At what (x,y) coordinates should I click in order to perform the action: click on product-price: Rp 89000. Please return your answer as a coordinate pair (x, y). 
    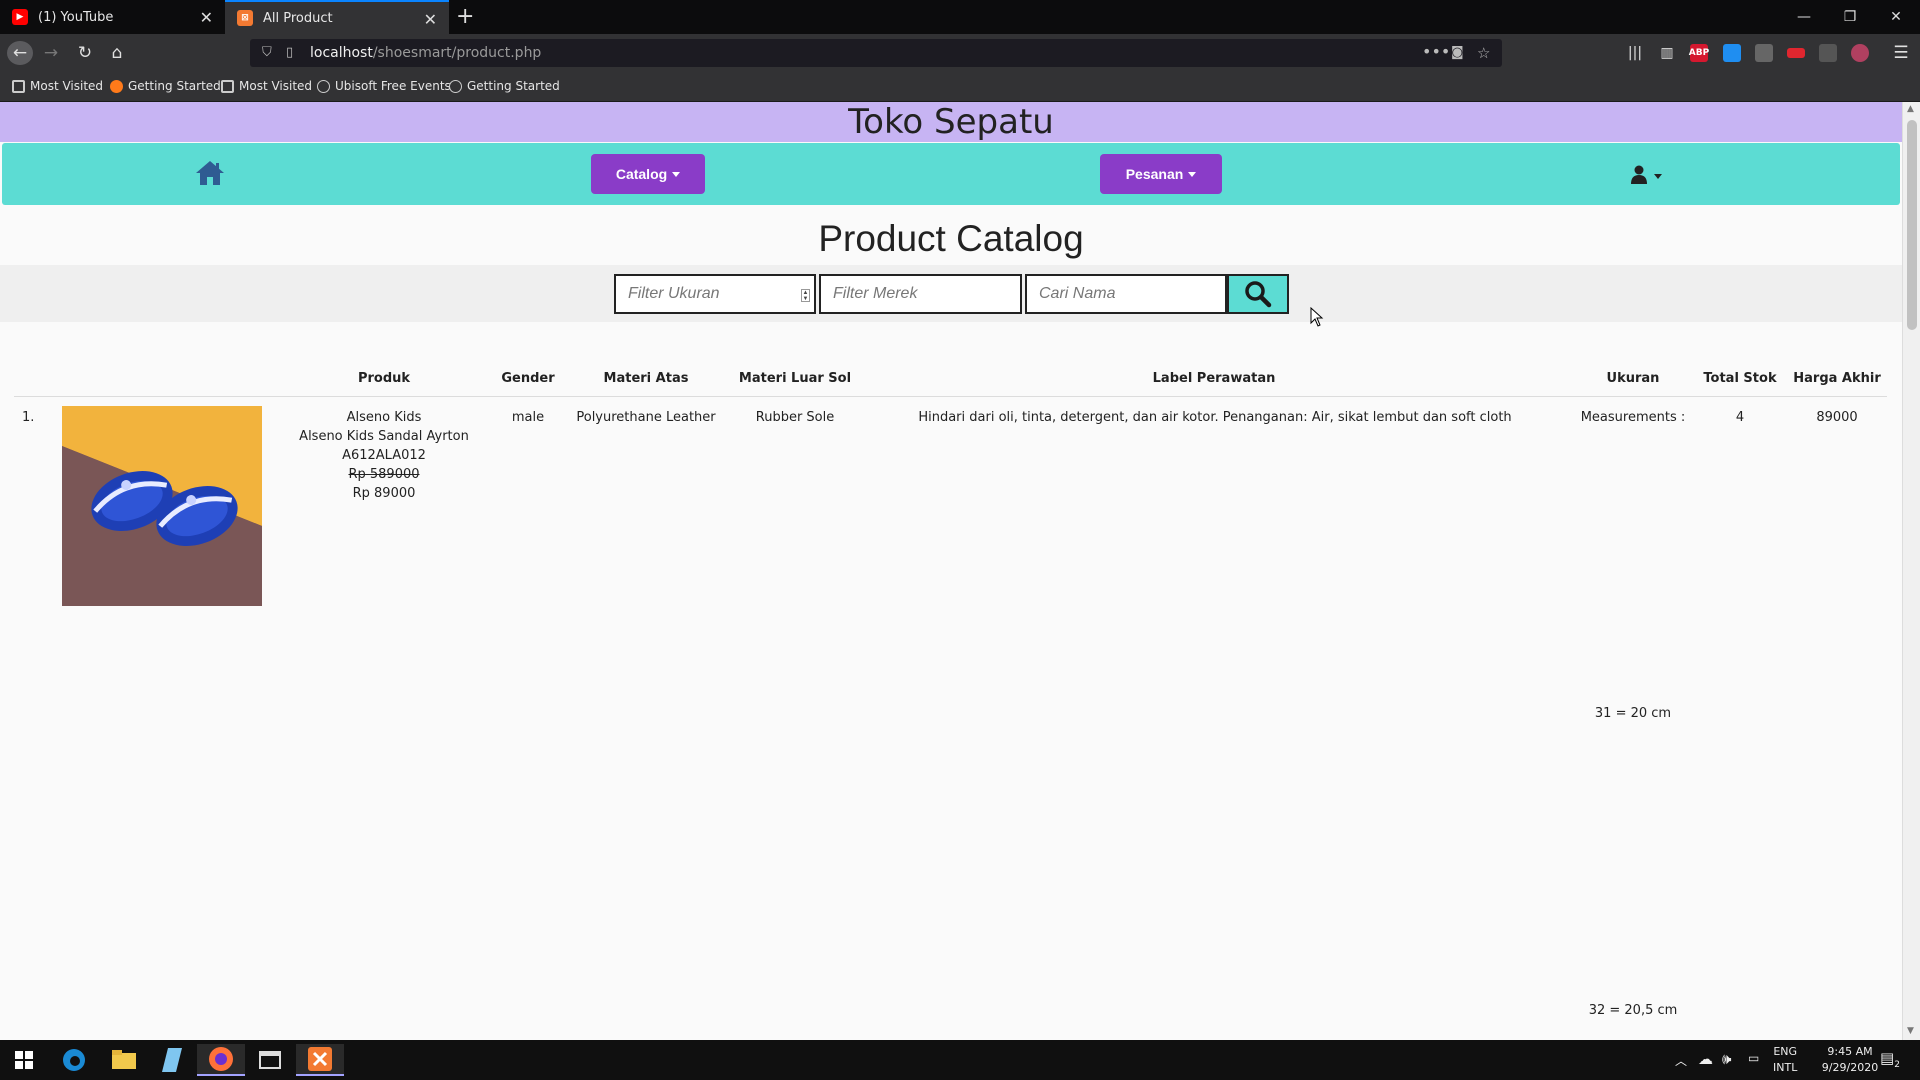
    Looking at the image, I should click on (384, 493).